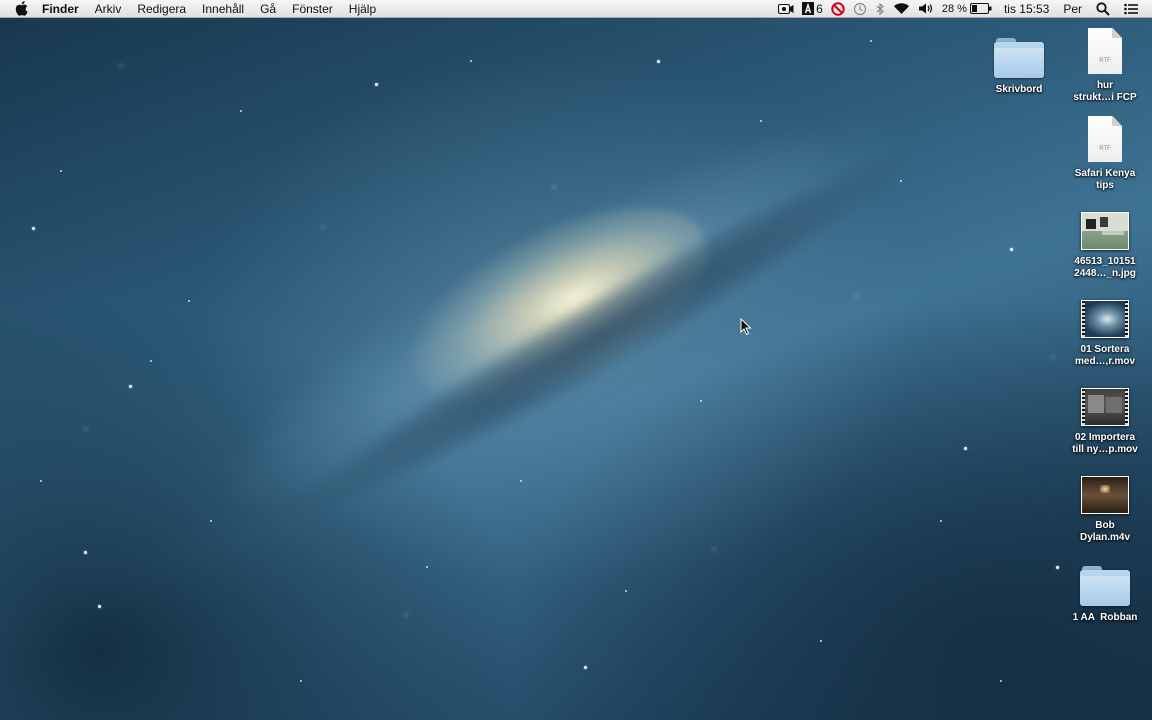  Describe the element at coordinates (1024, 9) in the screenshot. I see `menubar-clock: tis 15:53` at that location.